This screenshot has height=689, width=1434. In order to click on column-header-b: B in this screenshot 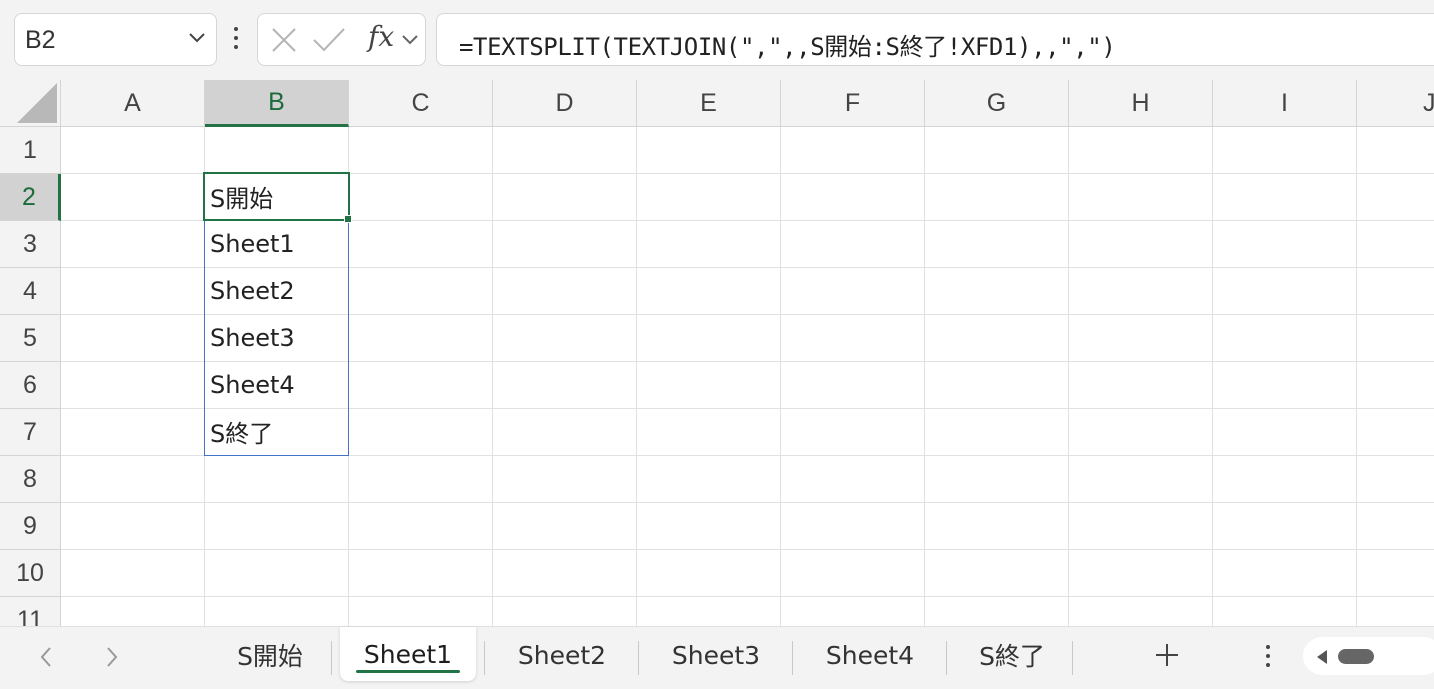, I will do `click(277, 103)`.